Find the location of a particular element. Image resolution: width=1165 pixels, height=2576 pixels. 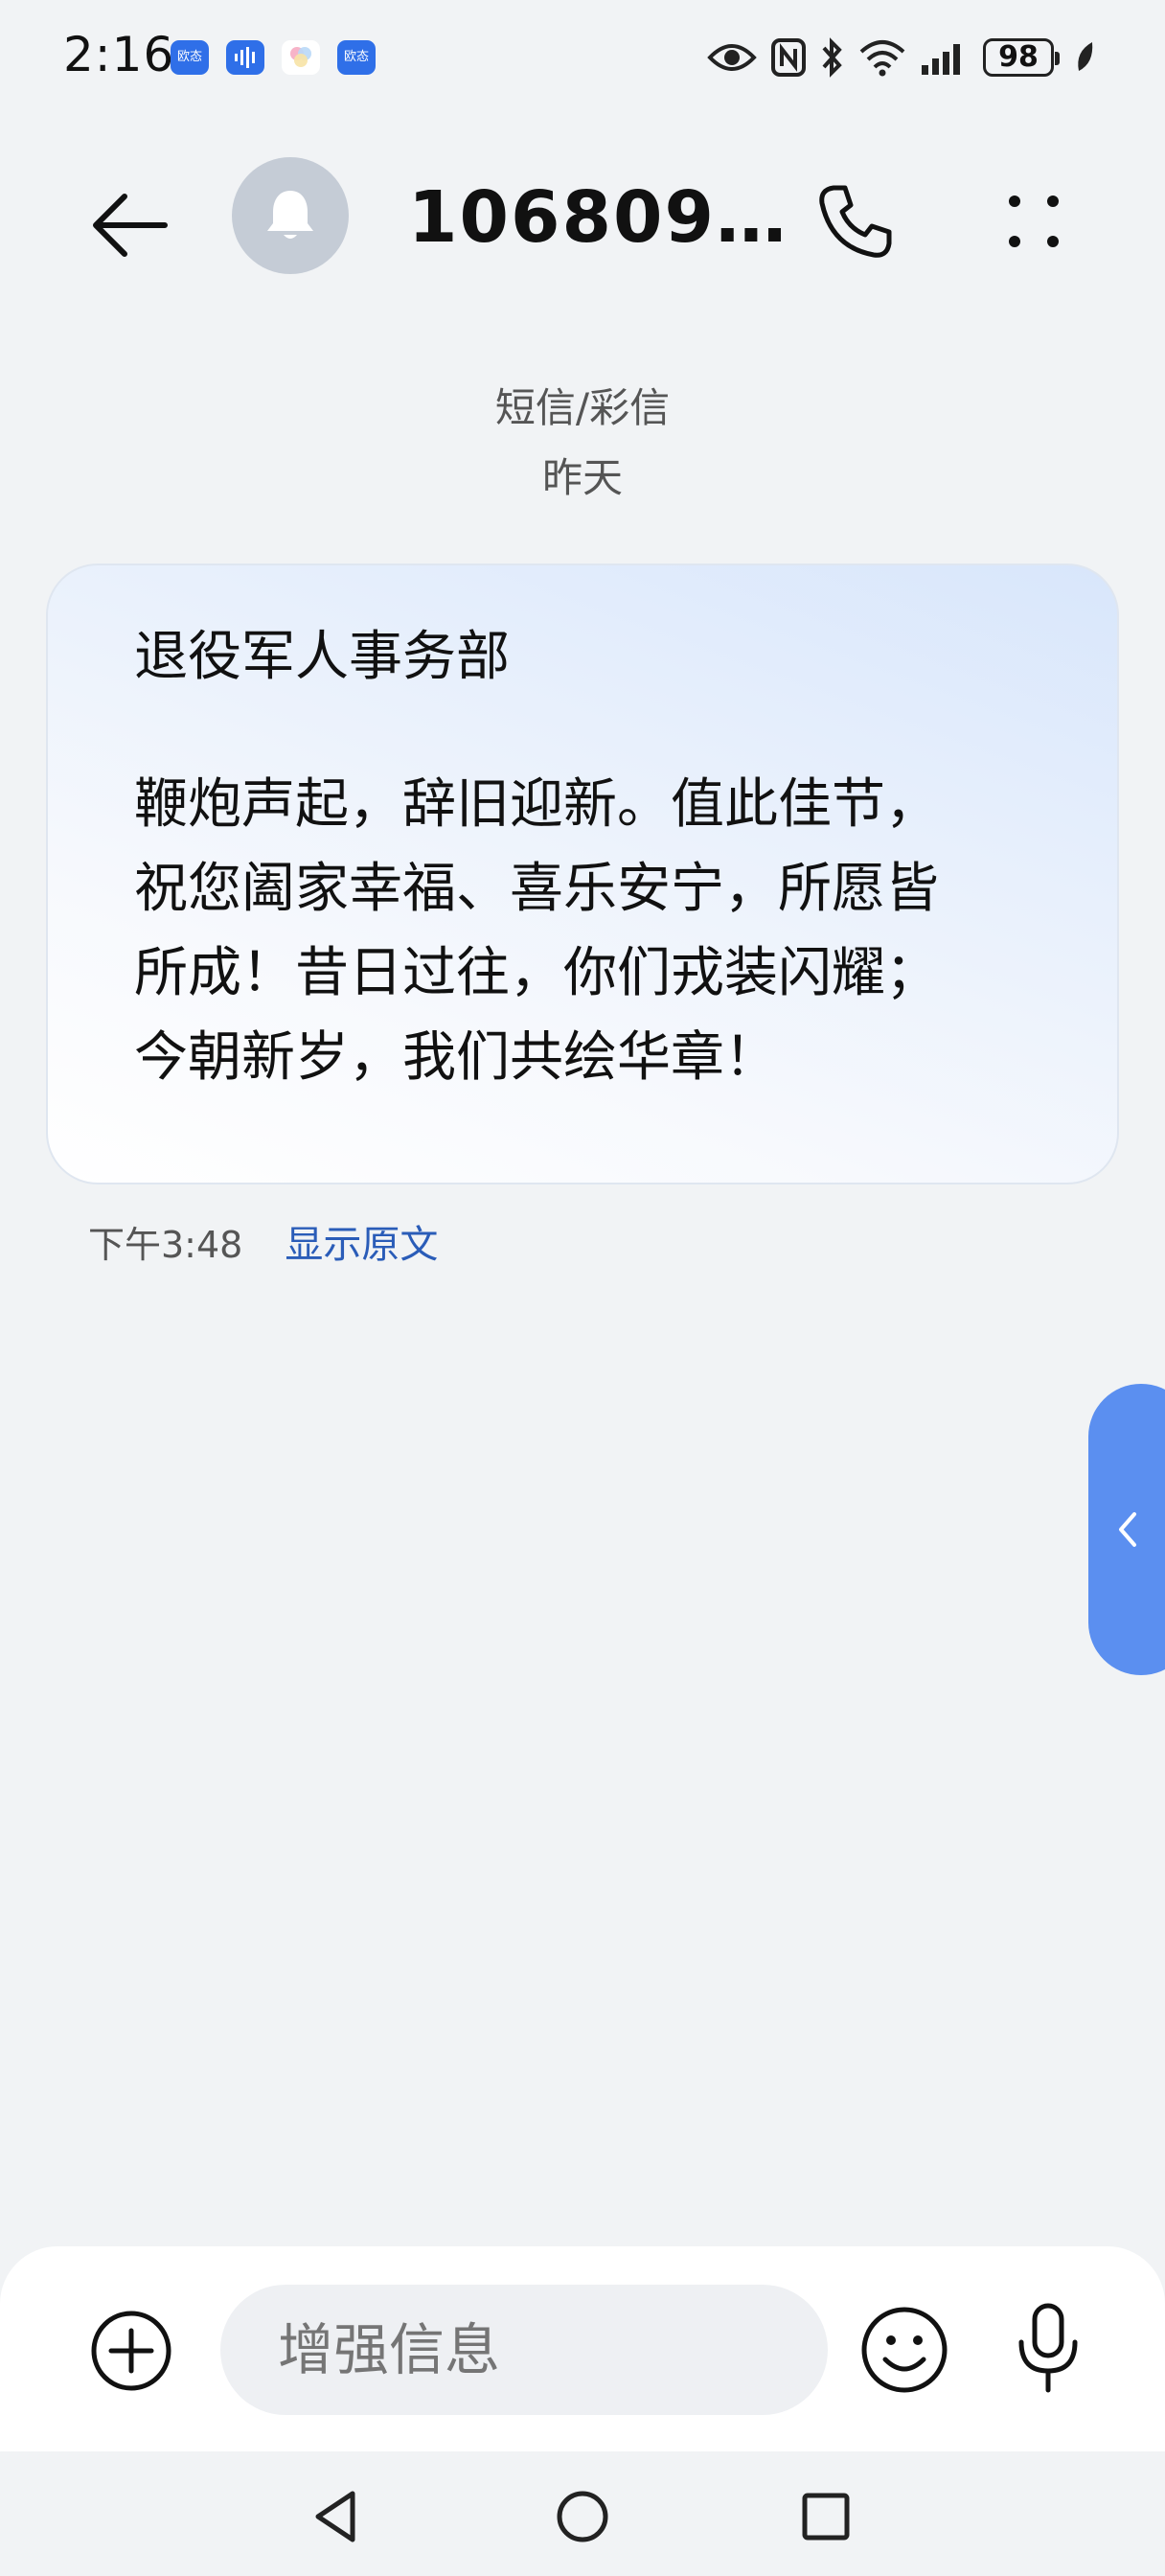

square-recents-icon is located at coordinates (826, 2517).